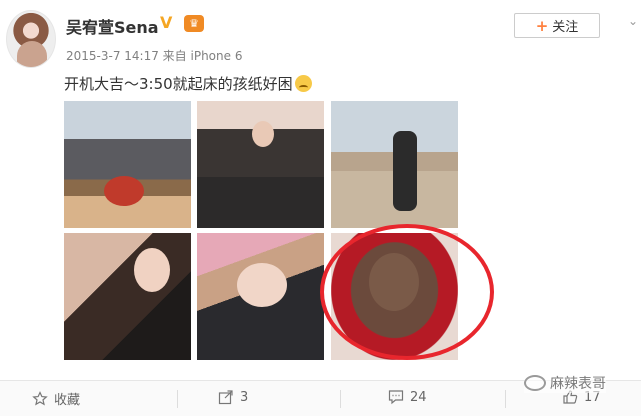  Describe the element at coordinates (396, 397) in the screenshot. I see `comment-icon` at that location.